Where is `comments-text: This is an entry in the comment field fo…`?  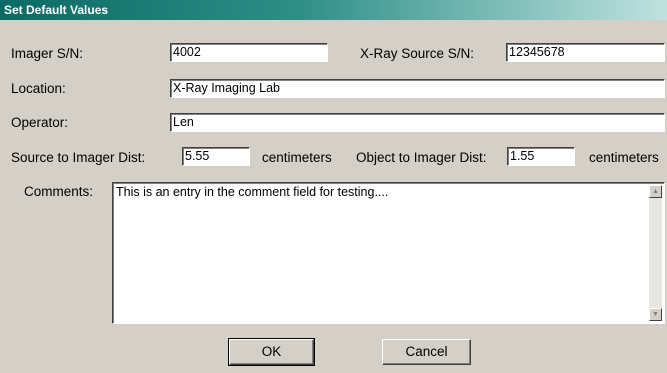
comments-text: This is an entry in the comment field fo… is located at coordinates (252, 192).